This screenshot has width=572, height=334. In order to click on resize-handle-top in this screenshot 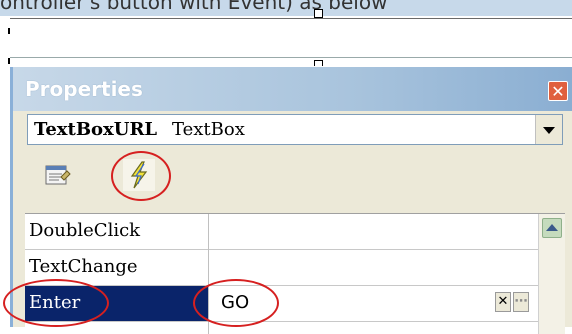, I will do `click(318, 13)`.